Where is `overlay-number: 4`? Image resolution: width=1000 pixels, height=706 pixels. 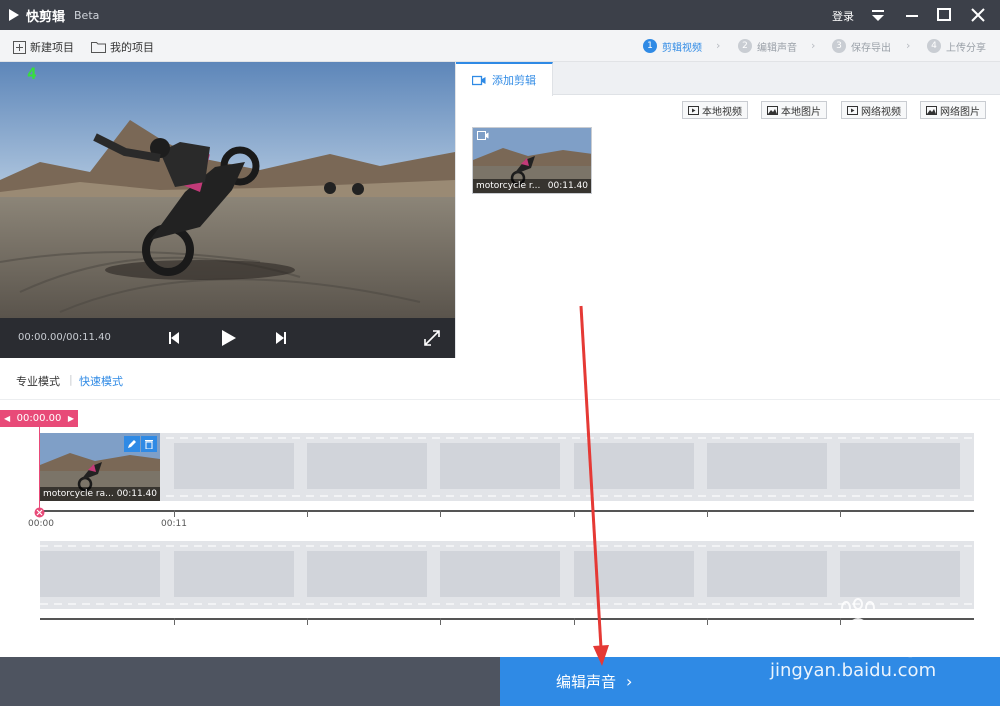
overlay-number: 4 is located at coordinates (32, 73).